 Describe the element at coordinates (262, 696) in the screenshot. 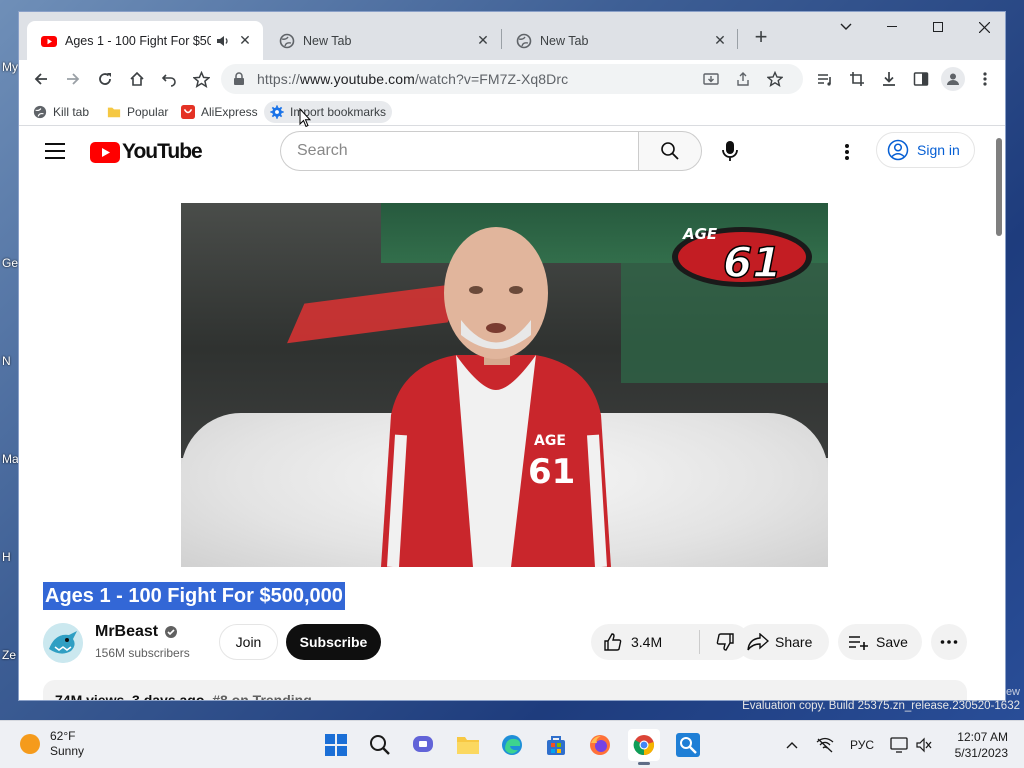

I see `trending-link: #8 on Trending` at that location.